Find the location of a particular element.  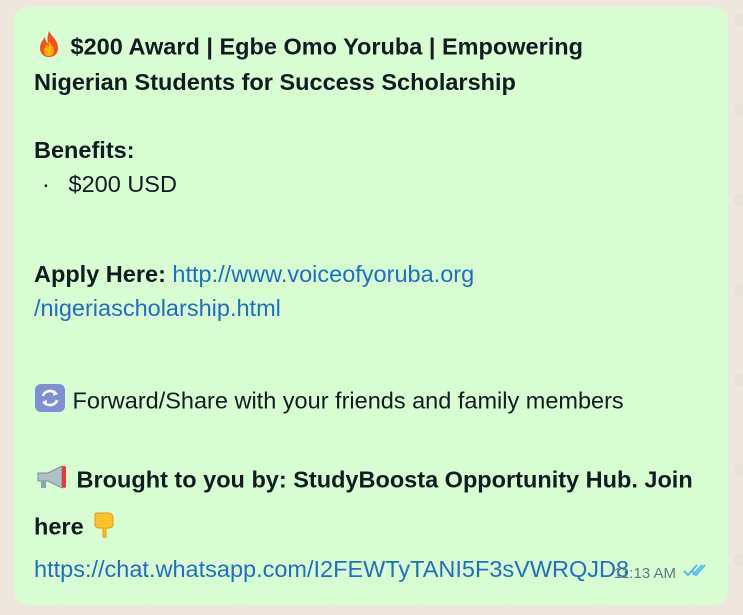

message-meta: 11:13 AM is located at coordinates (663, 574).